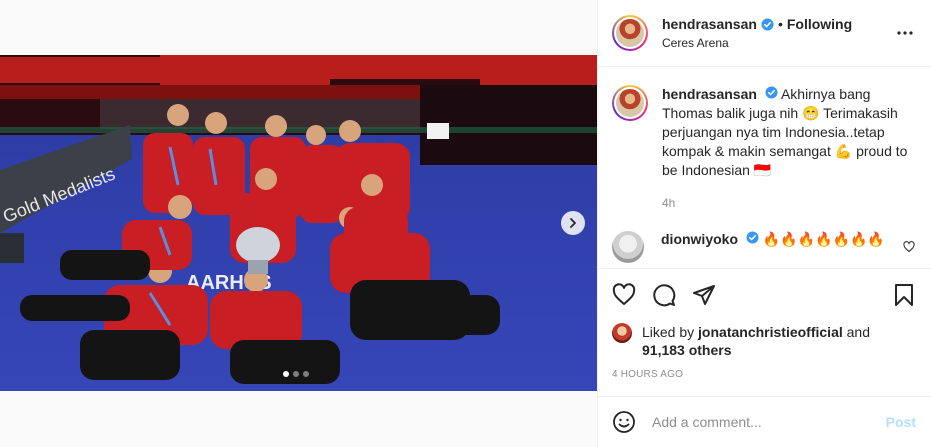 The height and width of the screenshot is (447, 931). I want to click on commenter-avatar, so click(628, 247).